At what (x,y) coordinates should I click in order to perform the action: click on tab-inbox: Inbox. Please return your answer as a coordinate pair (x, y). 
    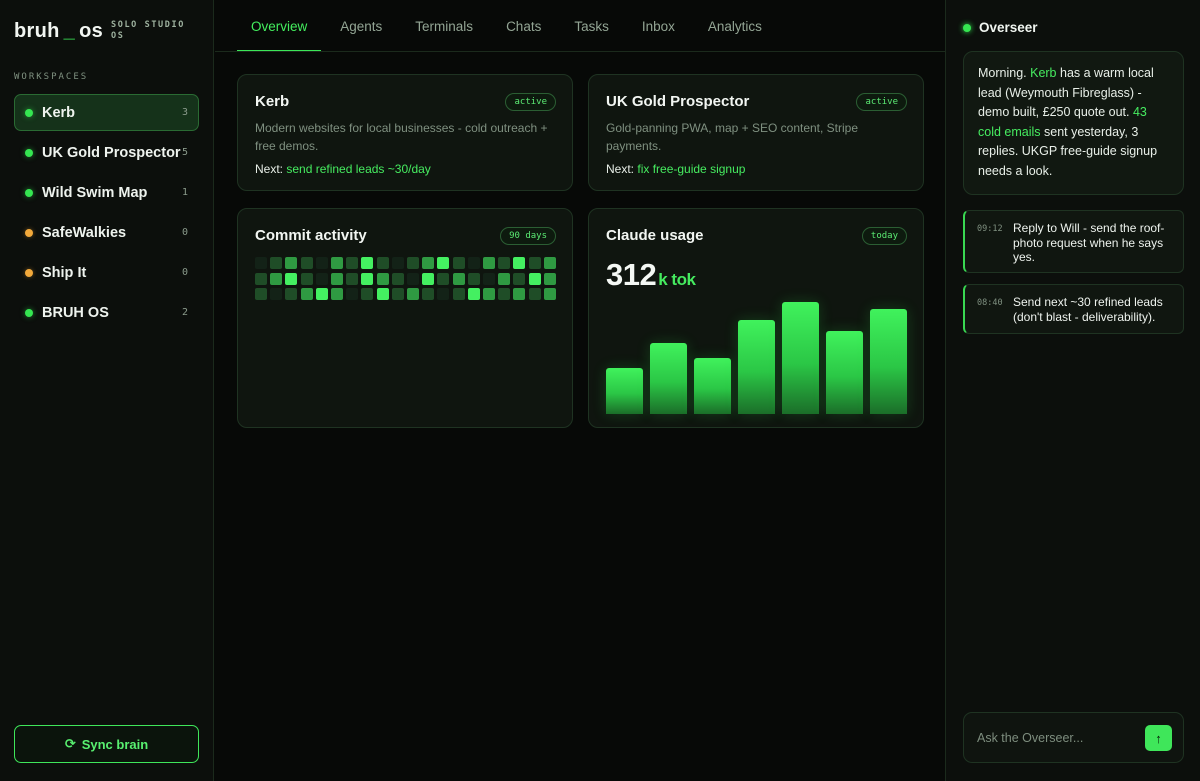
    Looking at the image, I should click on (658, 26).